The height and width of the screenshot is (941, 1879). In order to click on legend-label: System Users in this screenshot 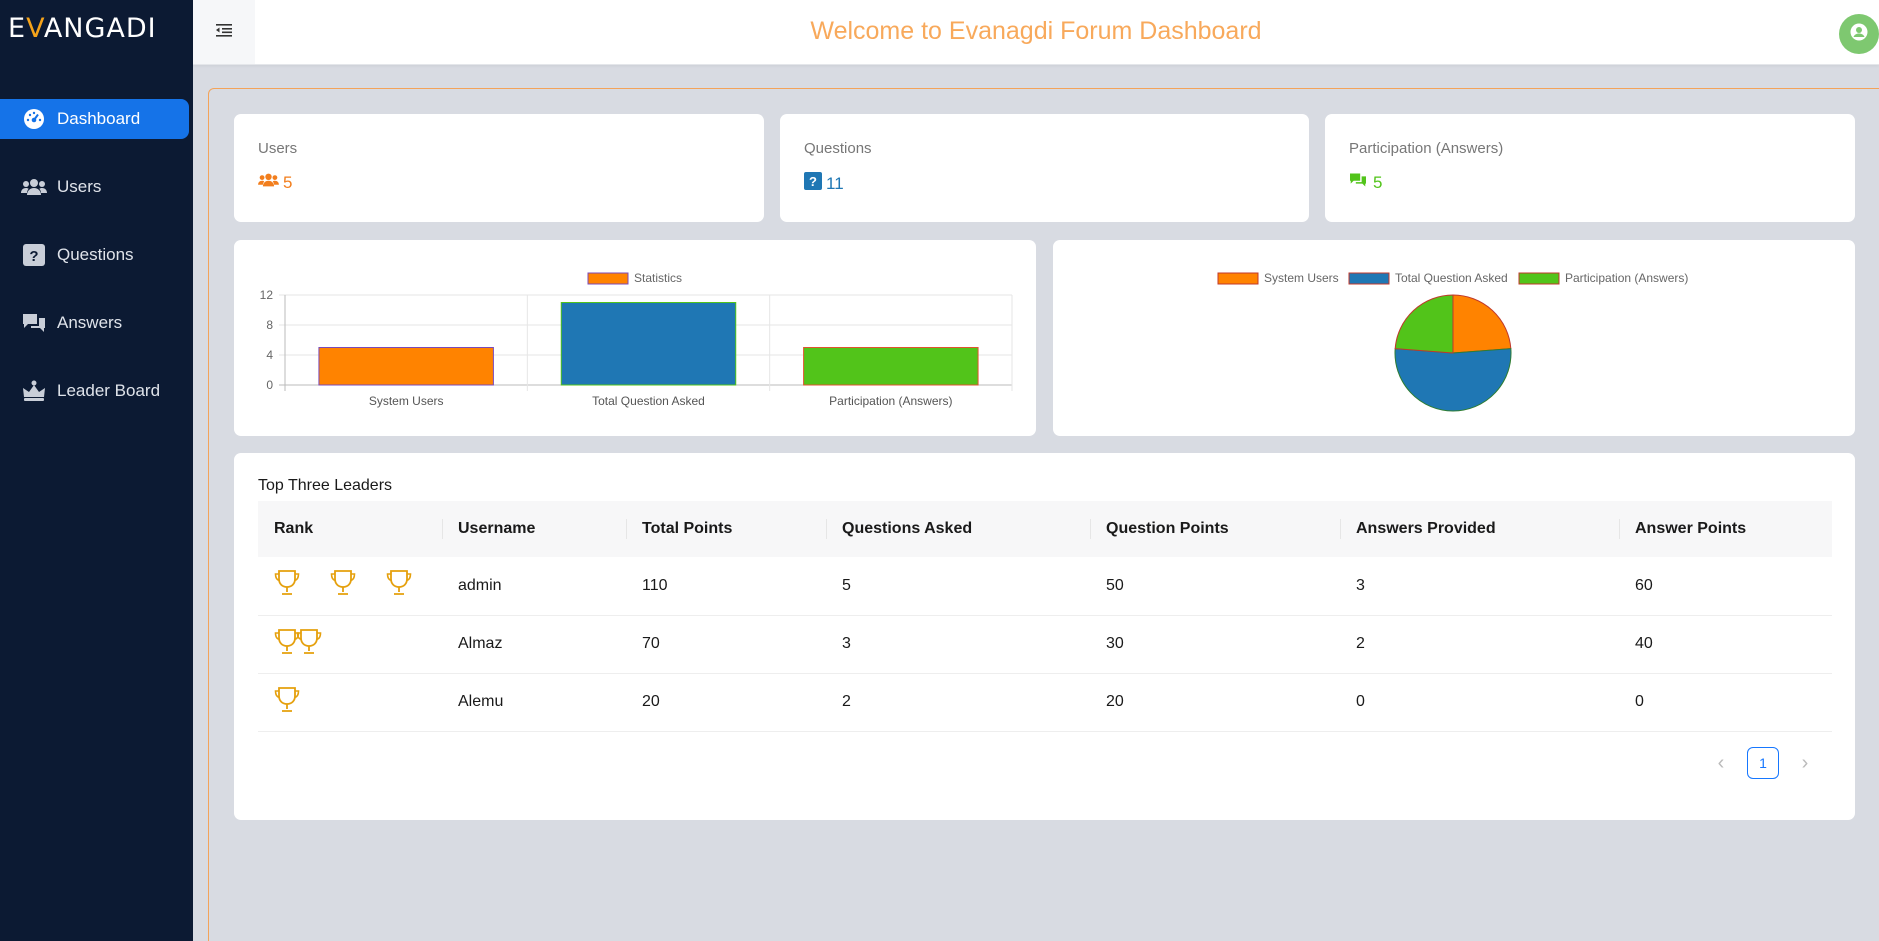, I will do `click(1301, 278)`.